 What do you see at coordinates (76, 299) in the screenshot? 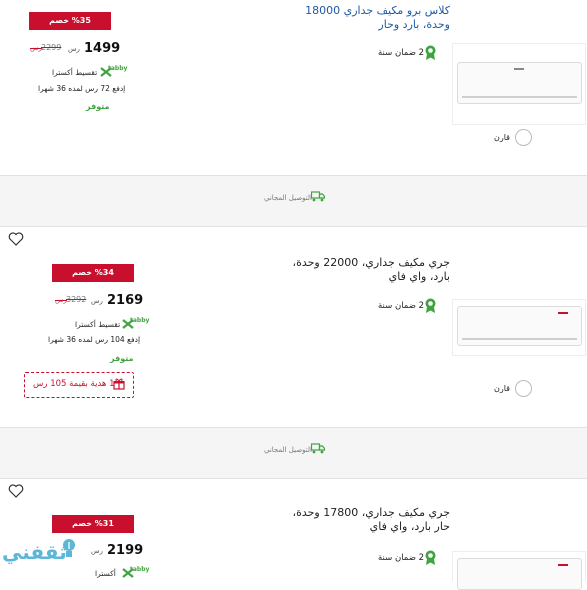
I see `old-price: 3292` at bounding box center [76, 299].